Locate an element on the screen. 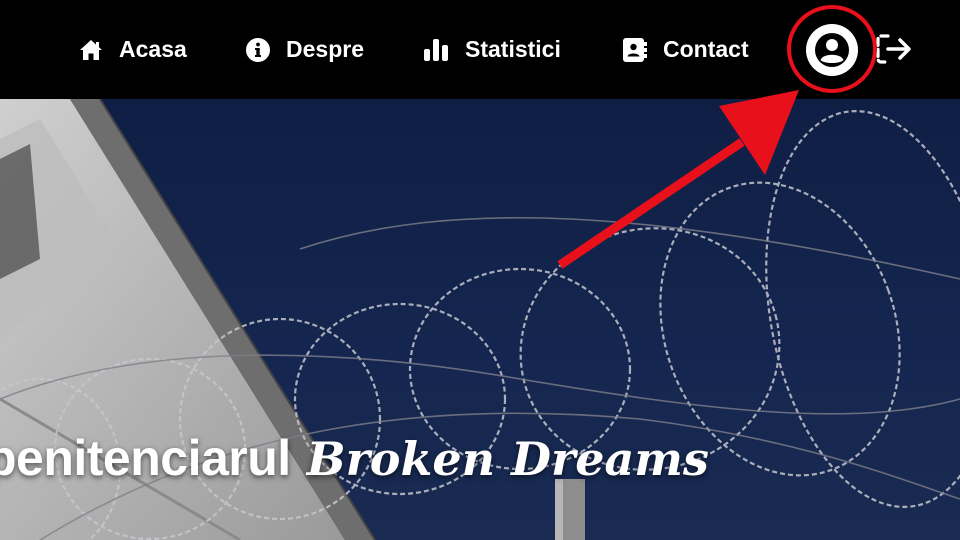 The width and height of the screenshot is (960, 540). nav-item-acasa: Acasa is located at coordinates (133, 49).